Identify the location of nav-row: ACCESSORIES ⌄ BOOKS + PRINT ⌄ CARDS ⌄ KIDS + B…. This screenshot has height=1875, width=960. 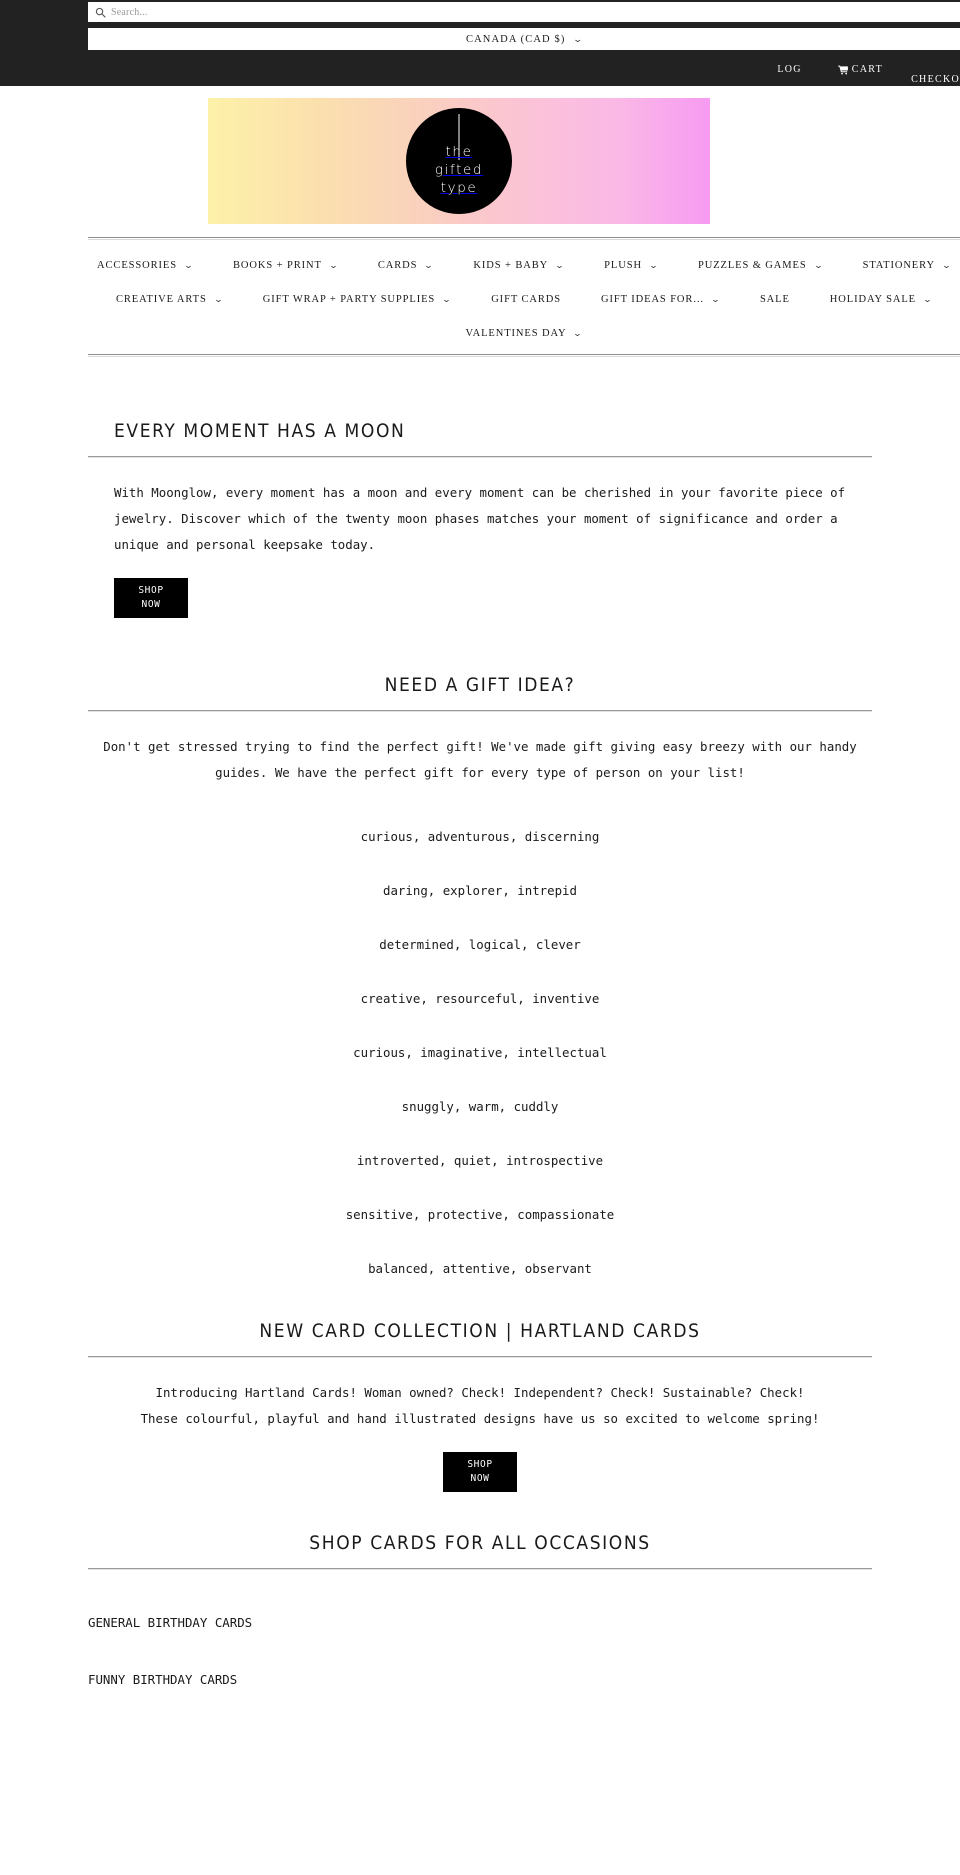
(524, 265).